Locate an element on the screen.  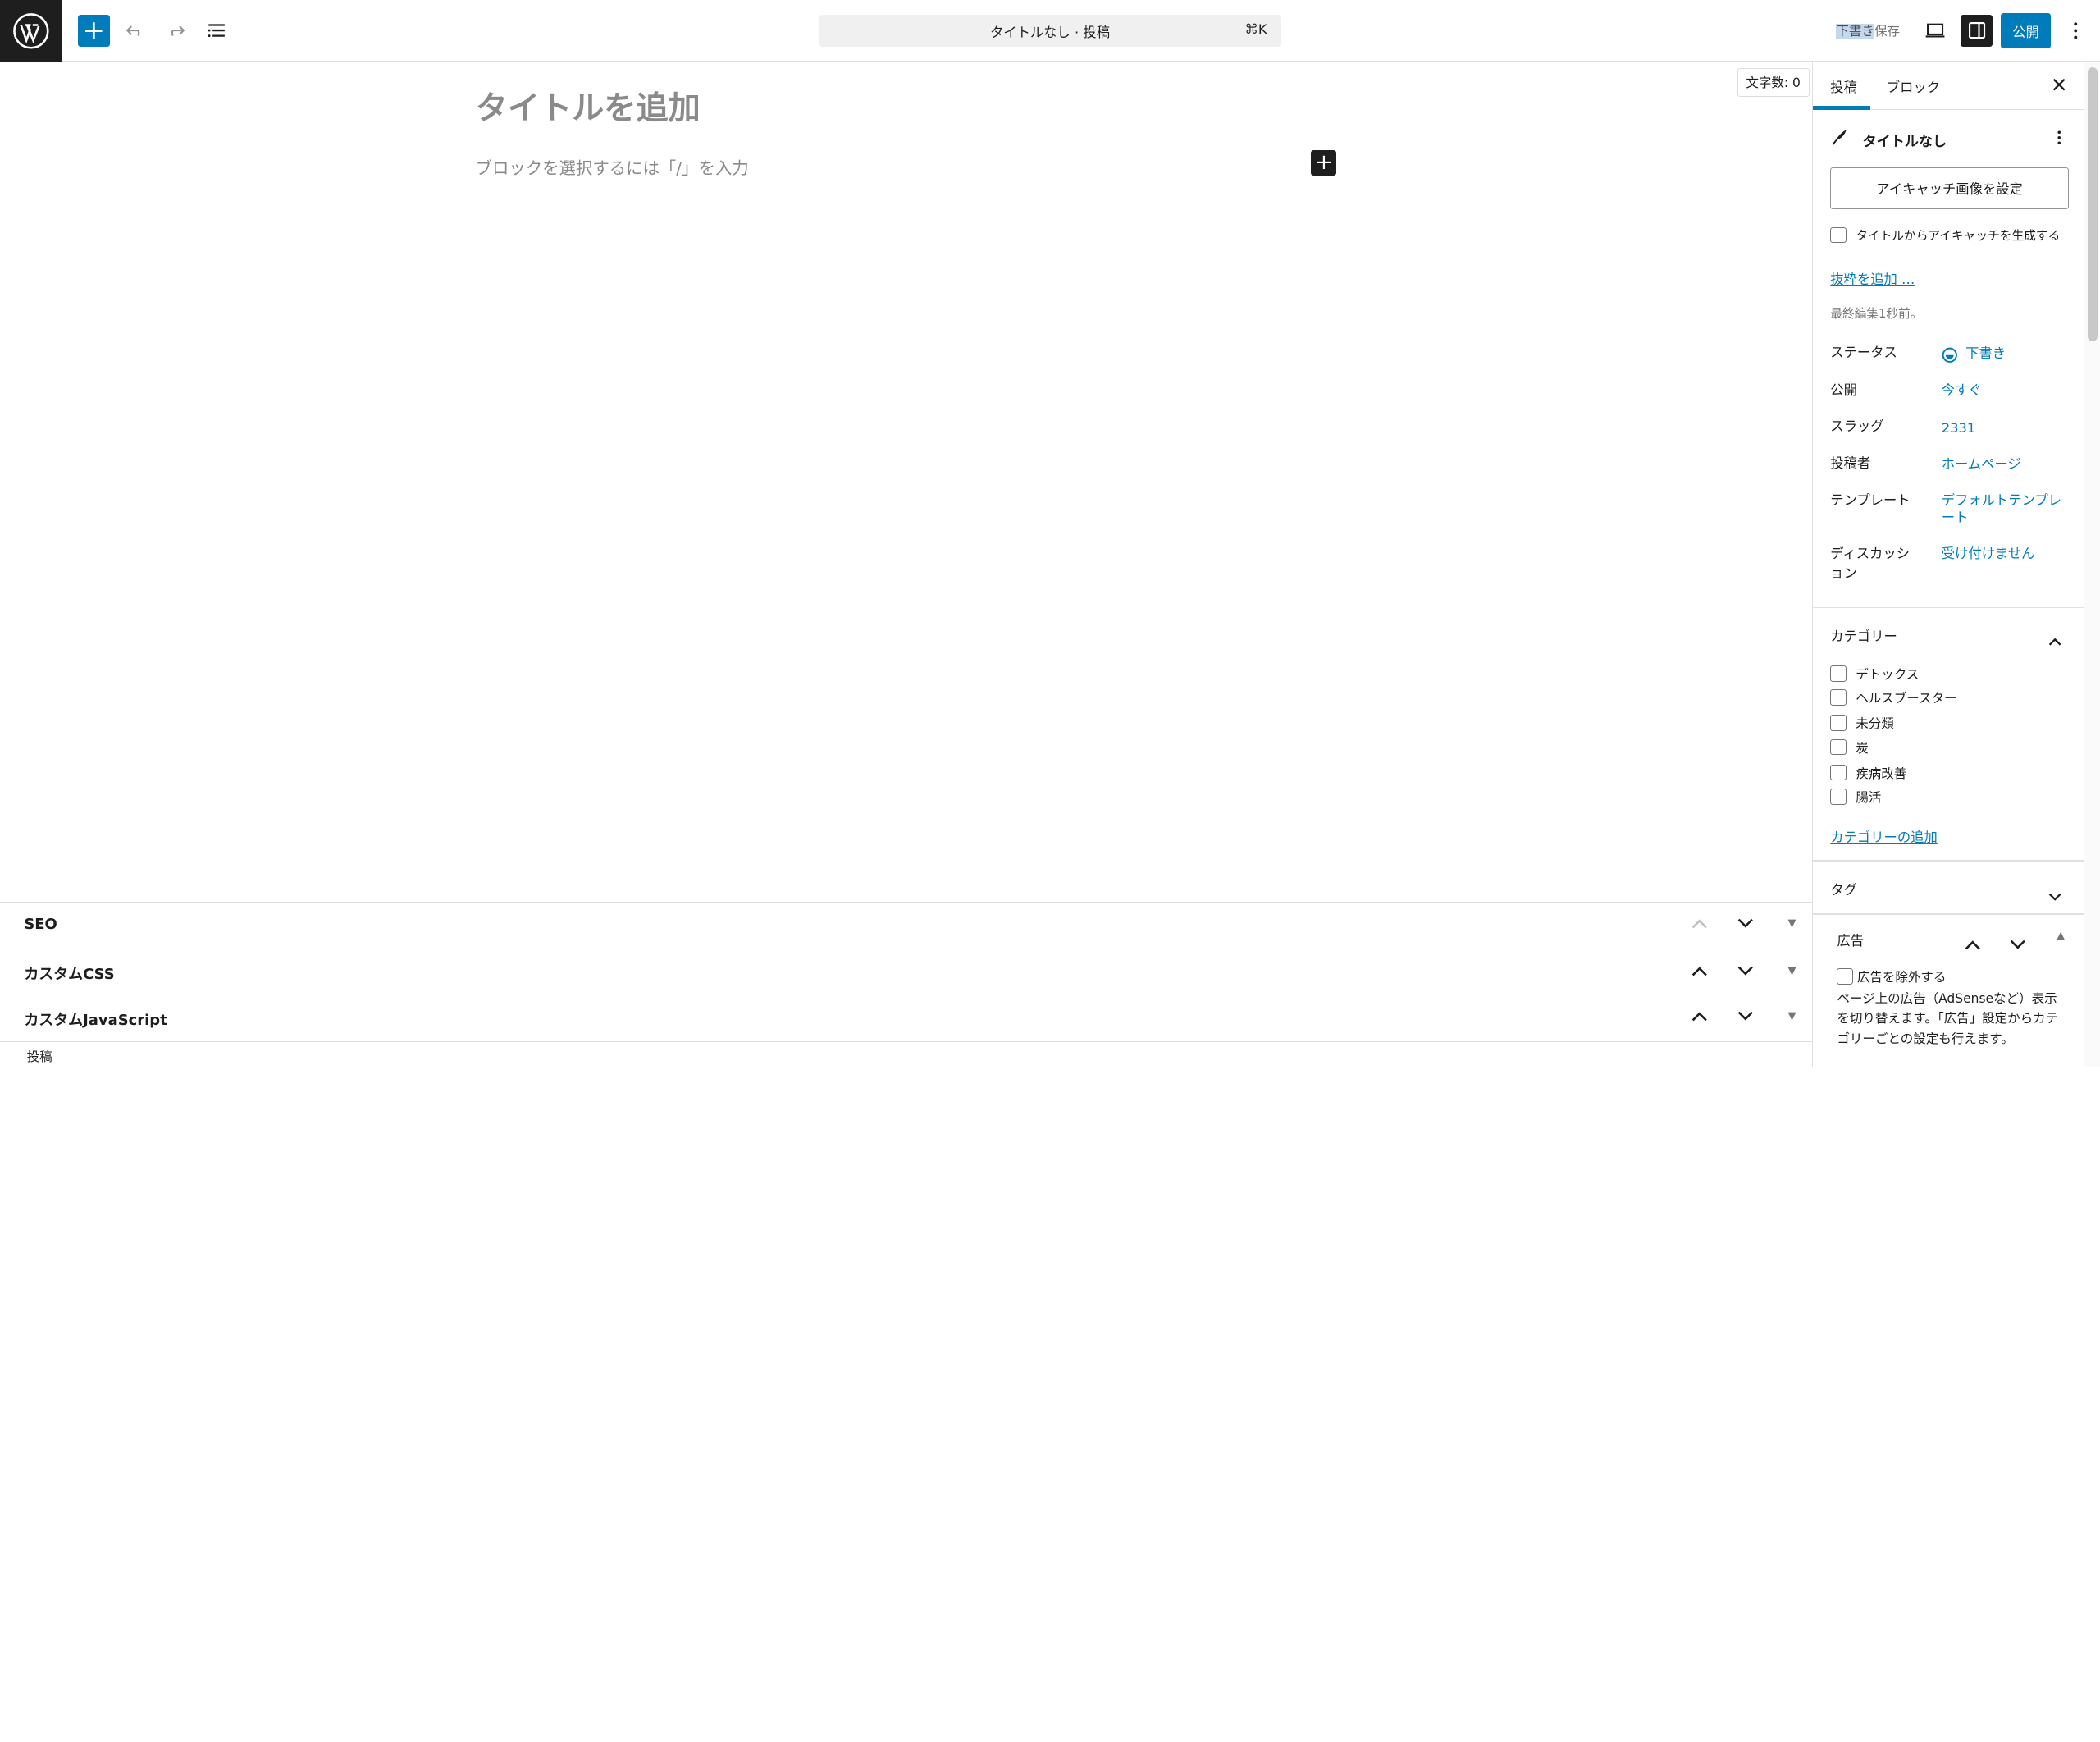
set-featured-image-button: アイキャッチ画像を設定 is located at coordinates (1950, 188).